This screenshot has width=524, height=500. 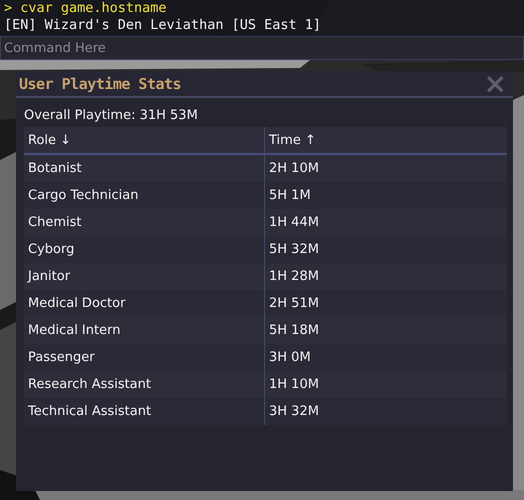 What do you see at coordinates (86, 8) in the screenshot?
I see `console-line: > cvar game.hostname` at bounding box center [86, 8].